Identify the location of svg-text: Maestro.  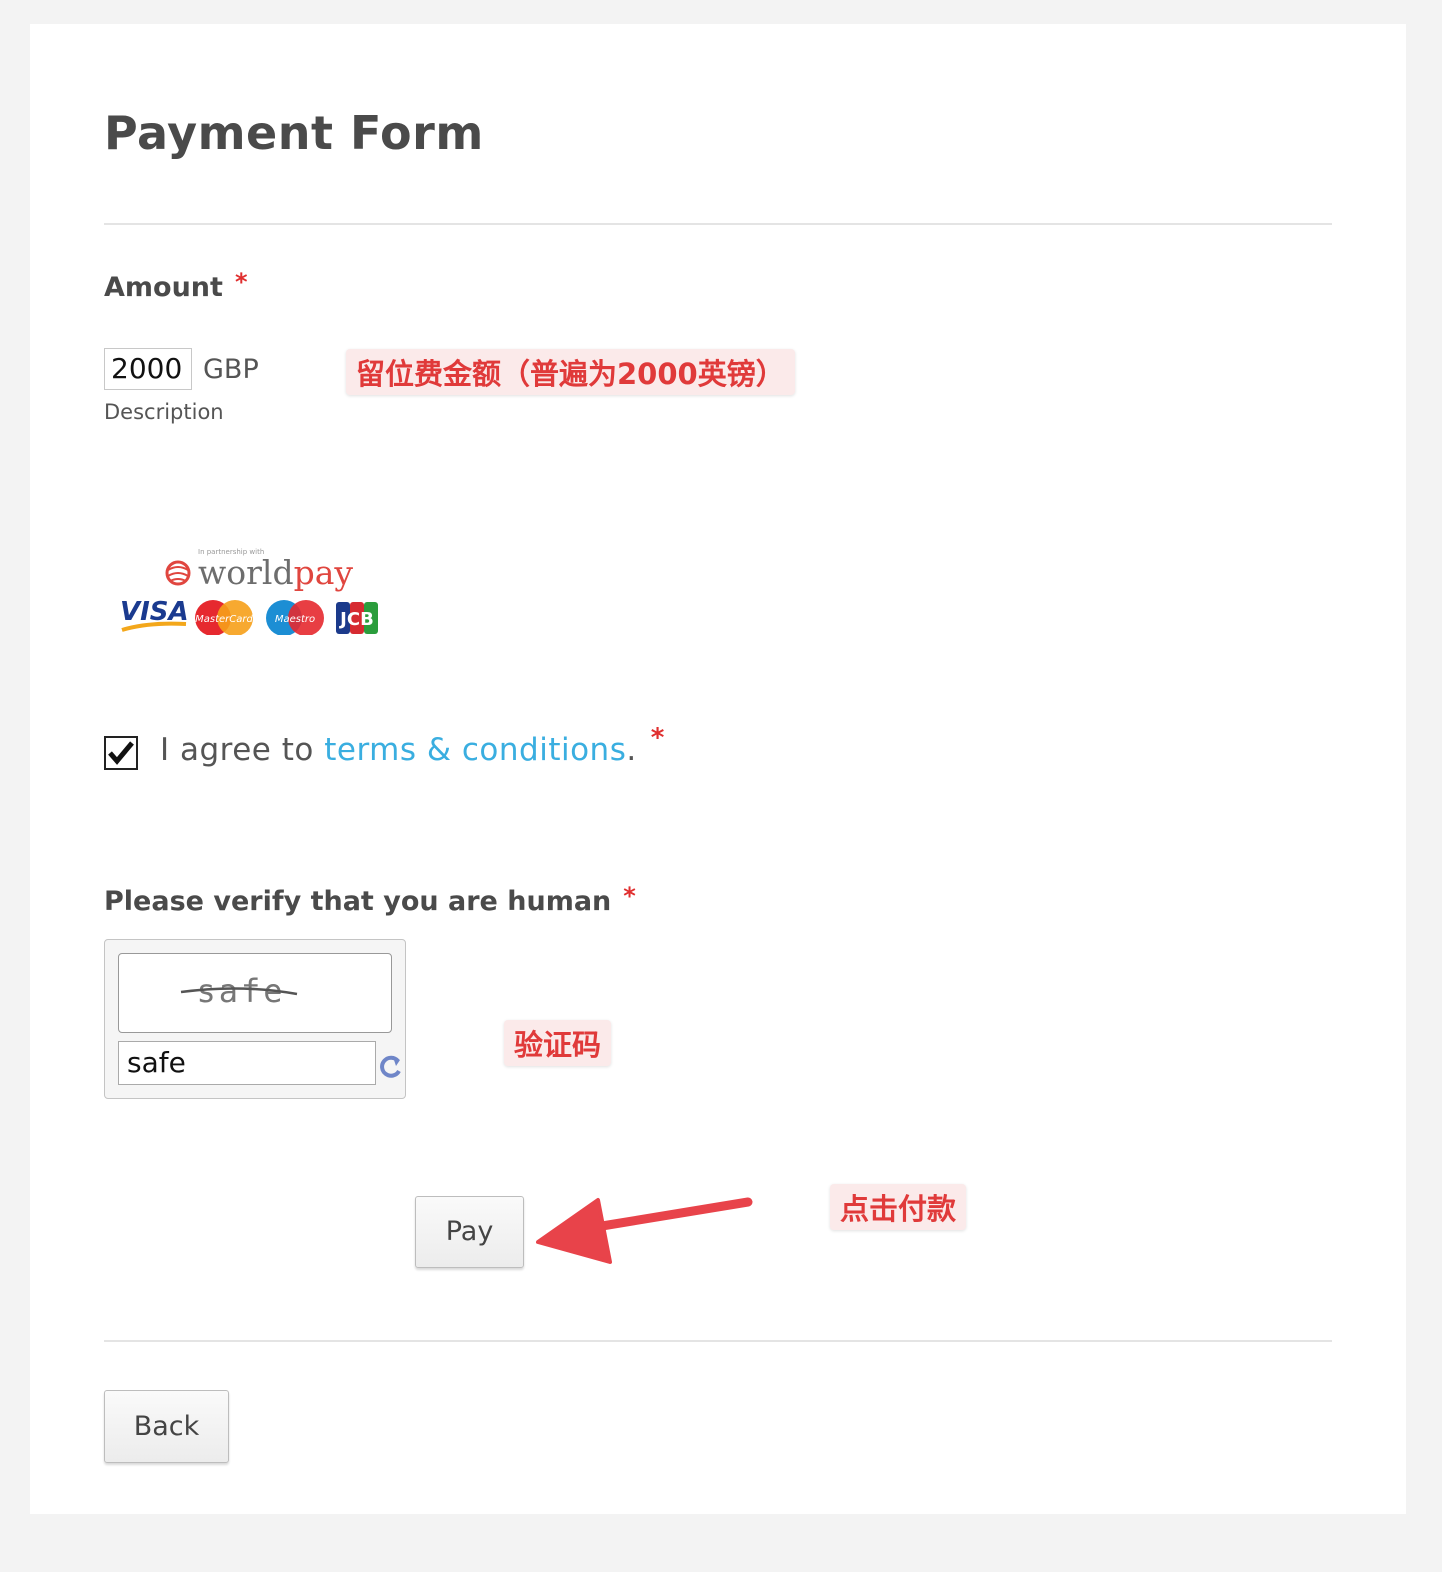
(295, 619).